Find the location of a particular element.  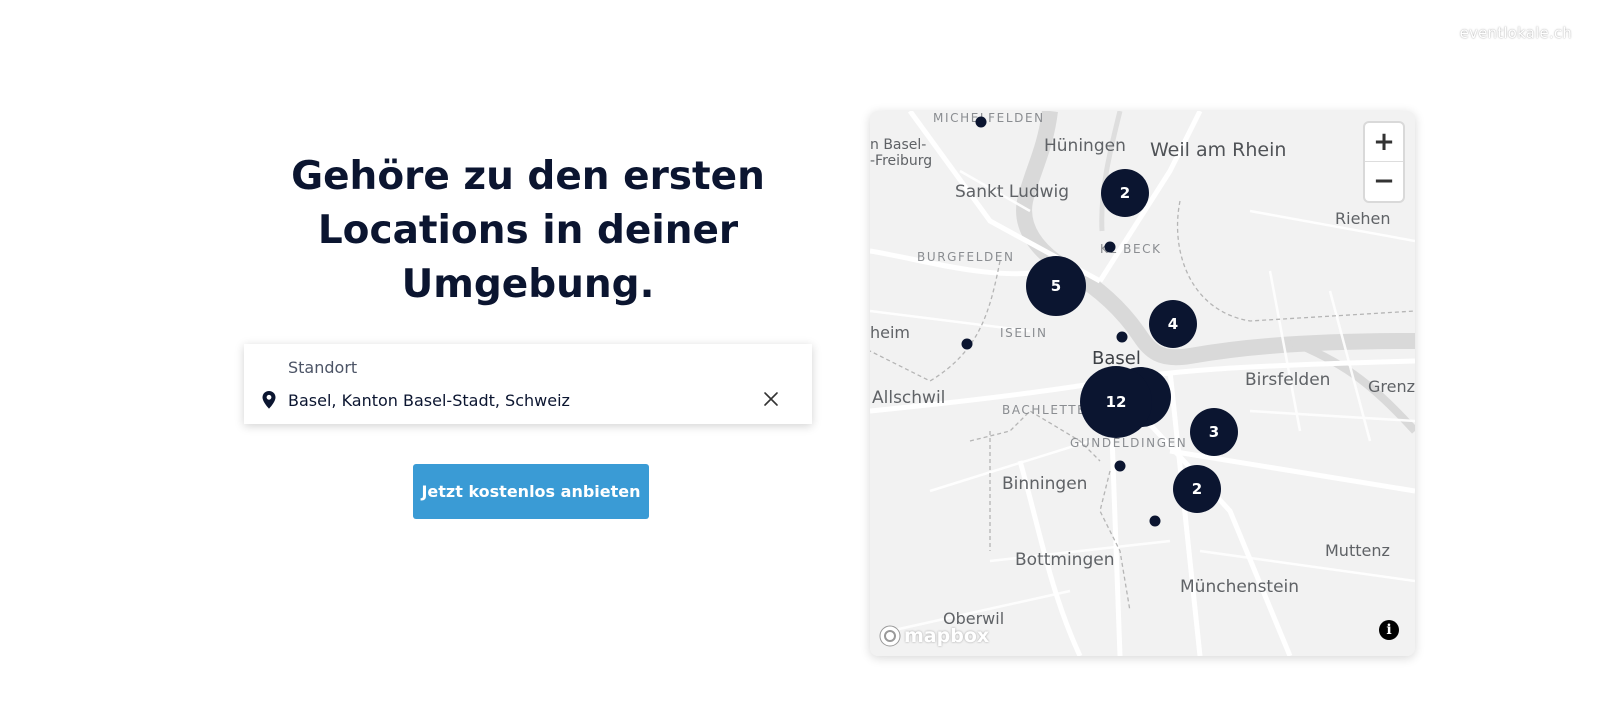

zoom-control: + − is located at coordinates (1384, 162).